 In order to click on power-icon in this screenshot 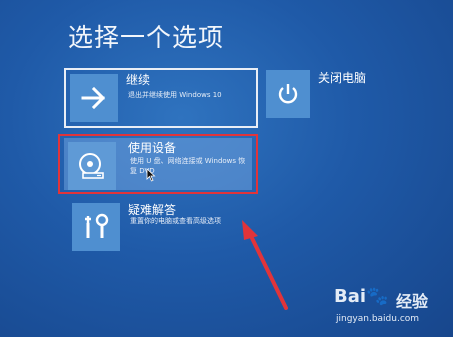, I will do `click(288, 94)`.